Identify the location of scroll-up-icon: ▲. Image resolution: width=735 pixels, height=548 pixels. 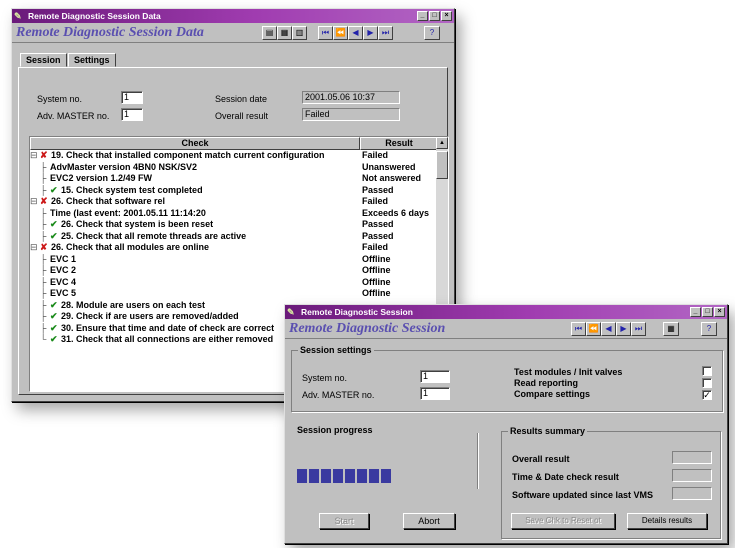
(442, 143).